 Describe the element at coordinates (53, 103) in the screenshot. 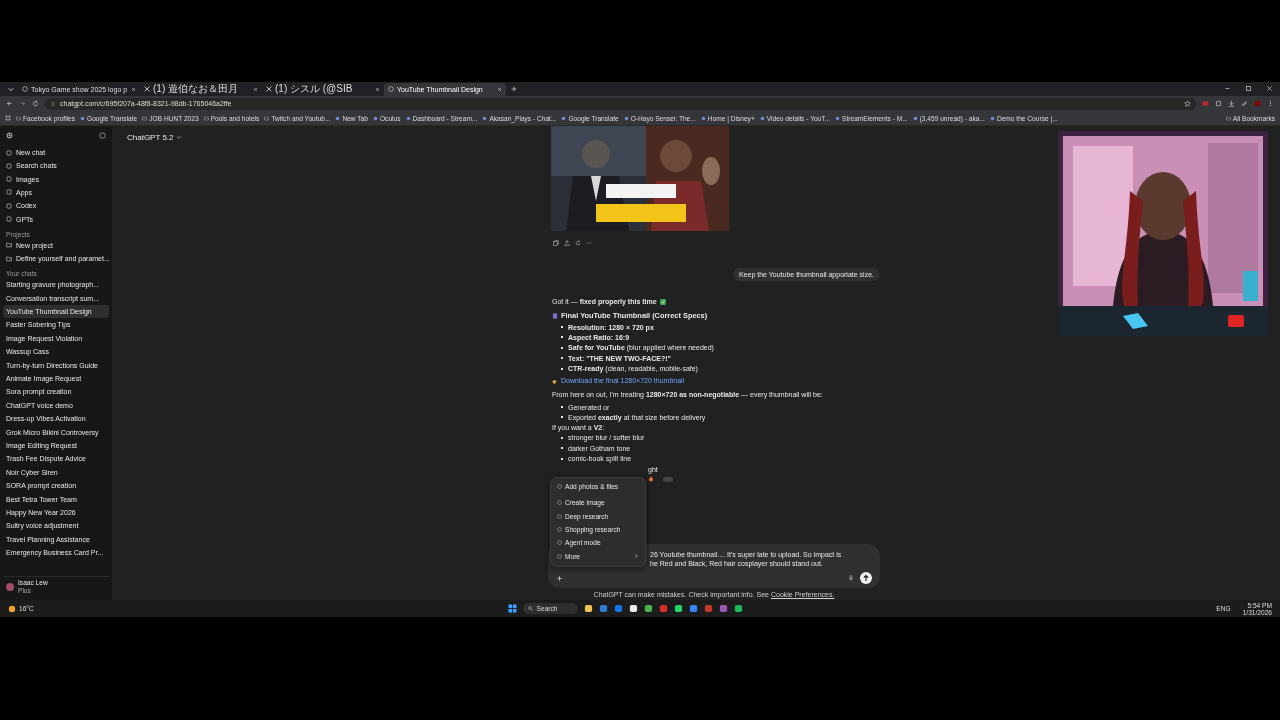

I see `site-info-icon` at that location.